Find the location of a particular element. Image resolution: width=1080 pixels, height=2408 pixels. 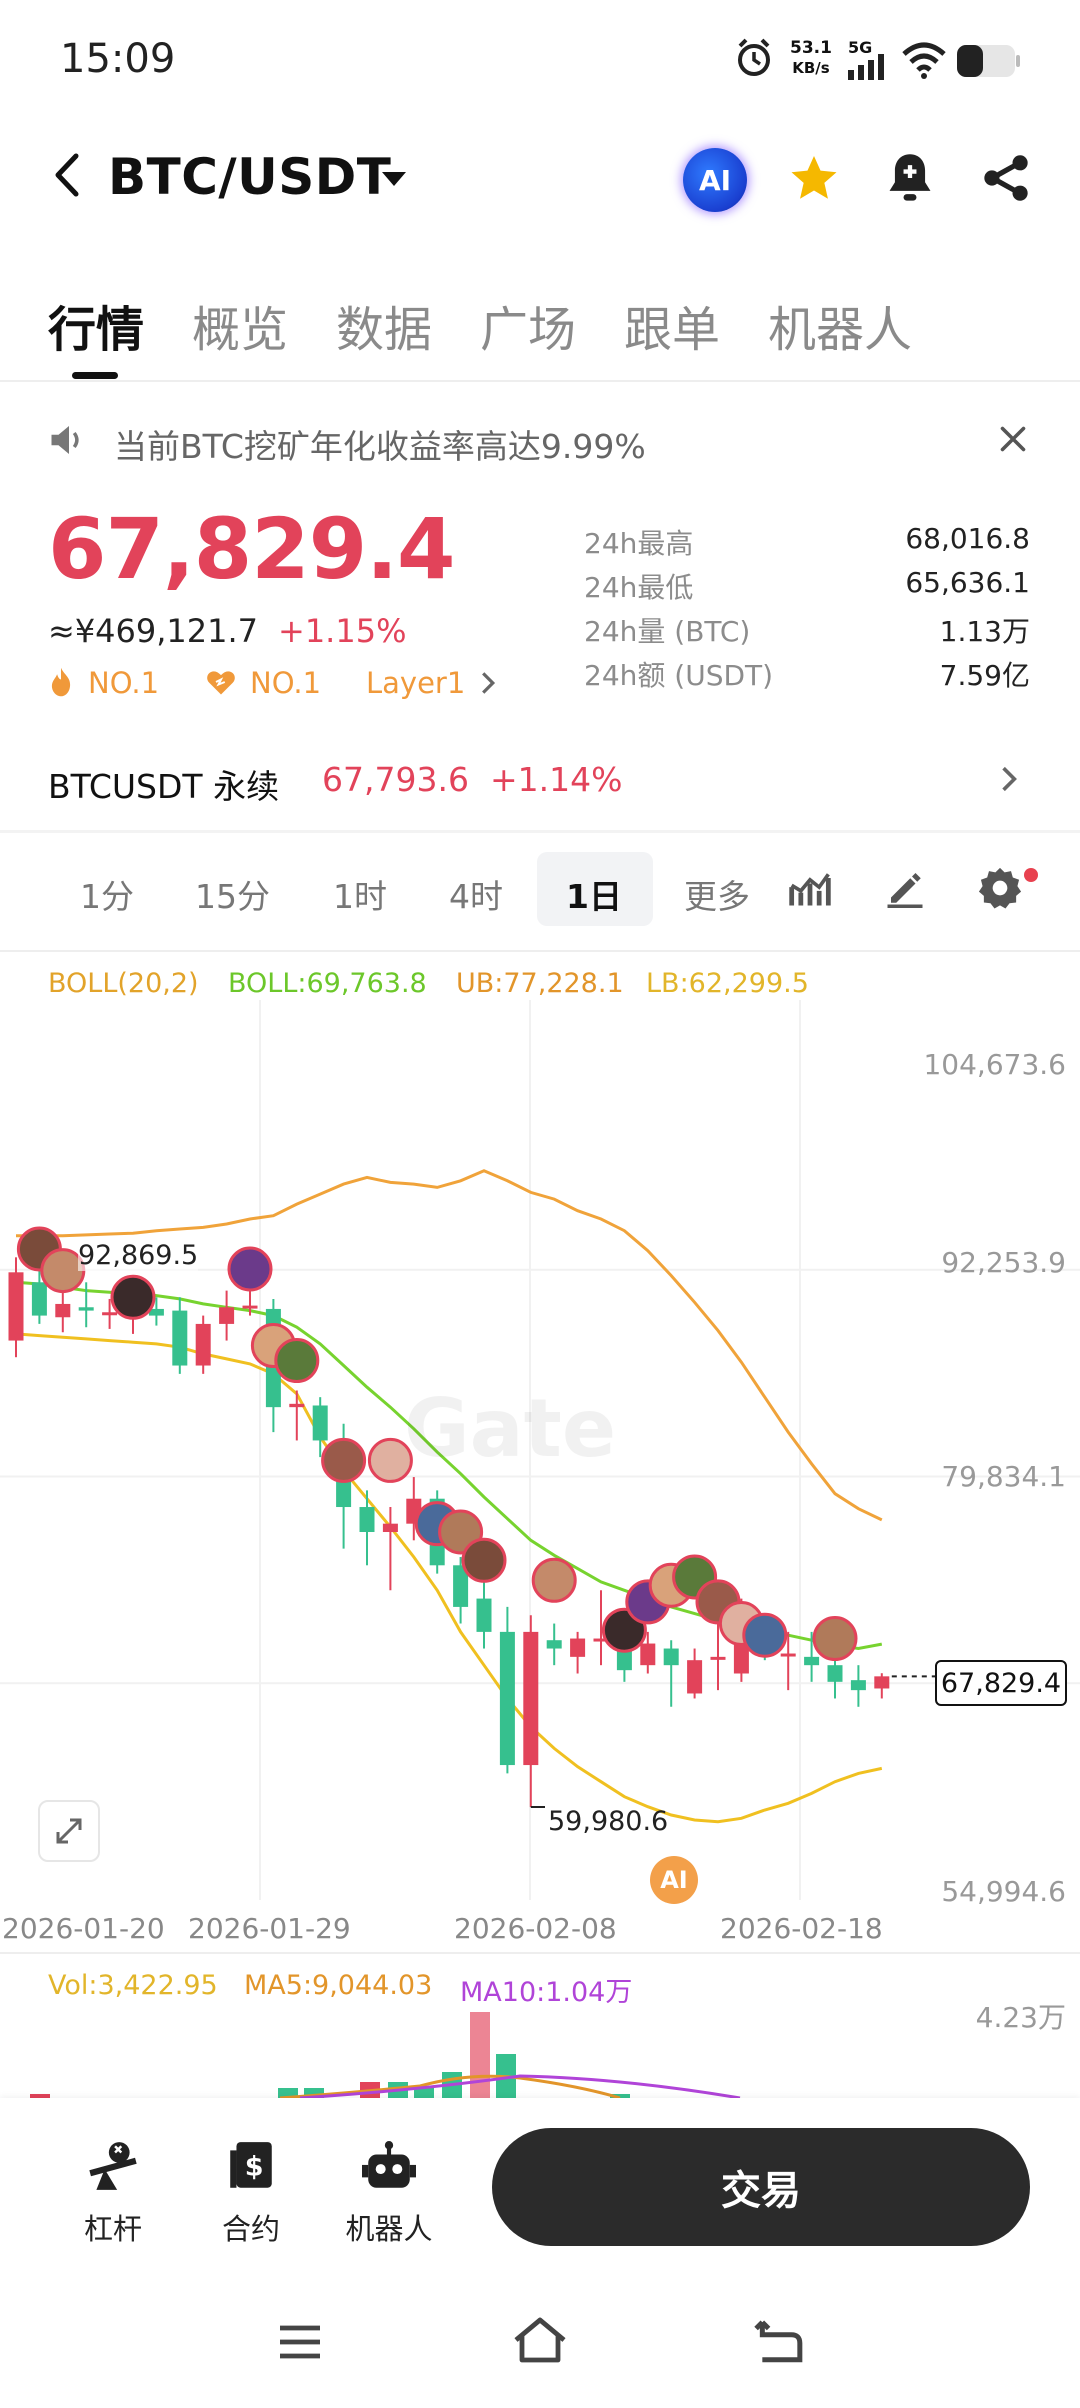

boll-mid: BOLL:69,763.8 is located at coordinates (327, 983).